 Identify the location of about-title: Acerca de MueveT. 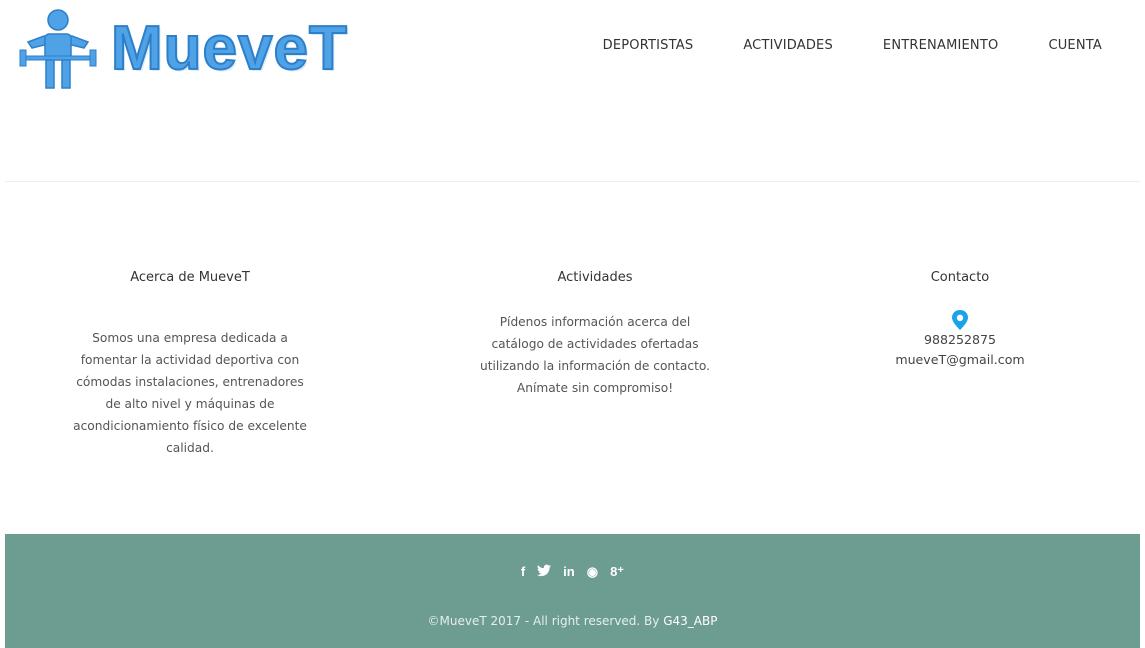
(190, 277).